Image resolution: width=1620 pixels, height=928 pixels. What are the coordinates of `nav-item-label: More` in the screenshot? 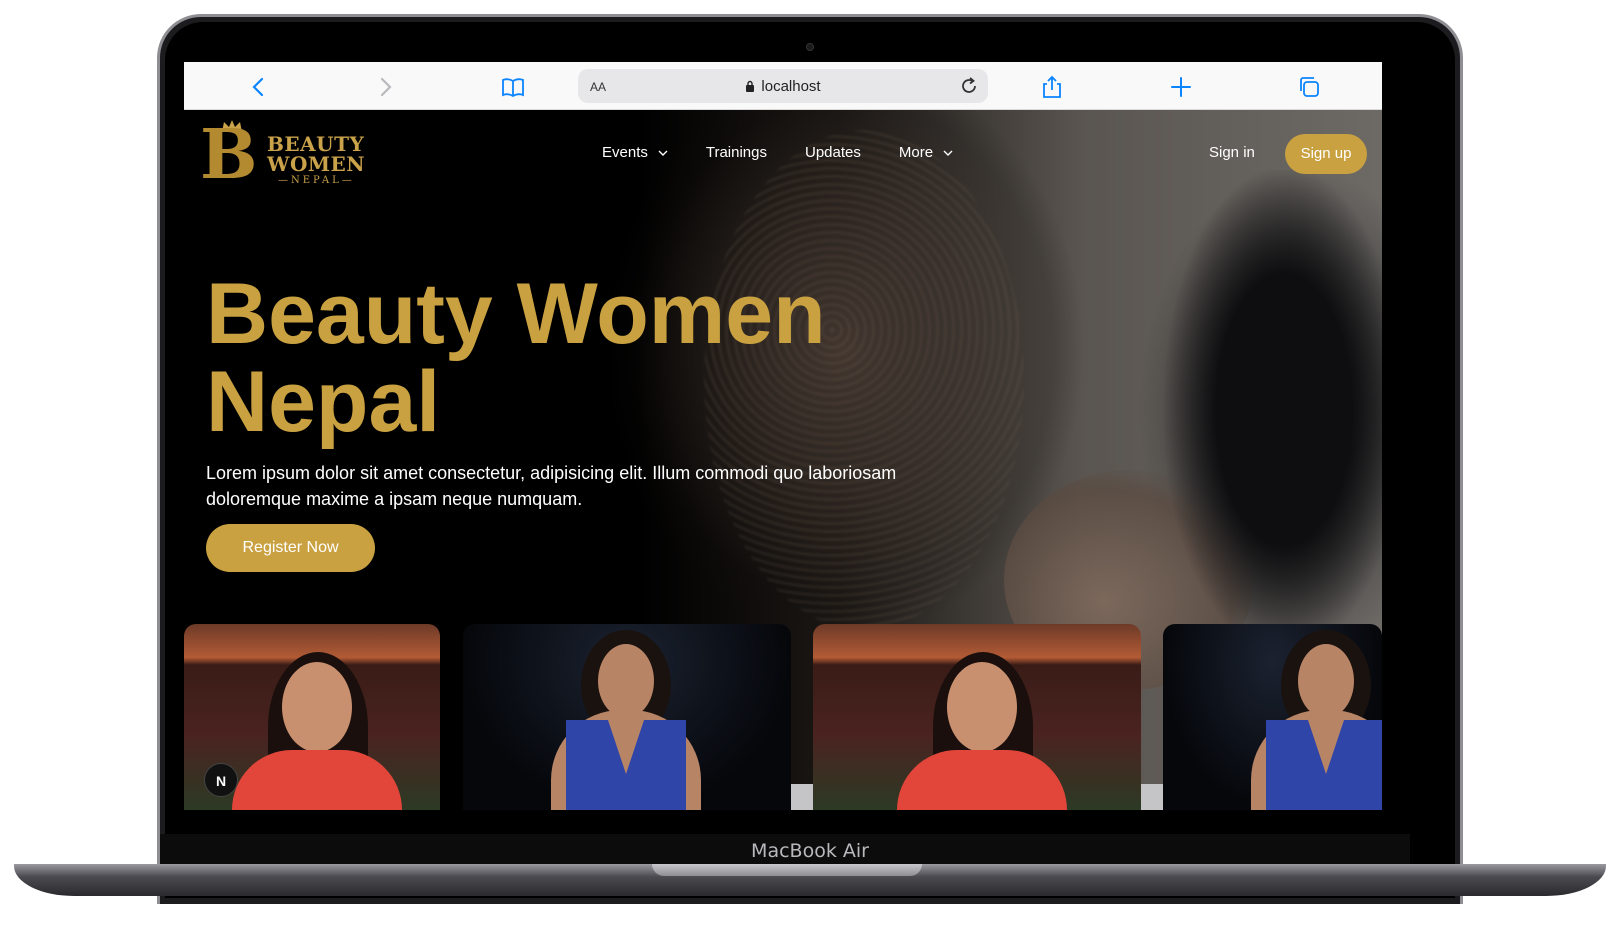 It's located at (916, 152).